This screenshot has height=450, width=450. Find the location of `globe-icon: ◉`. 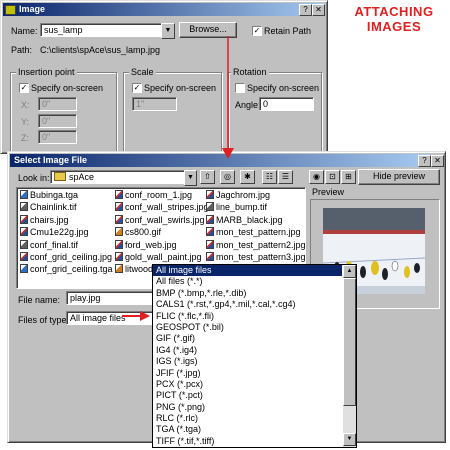

globe-icon: ◉ is located at coordinates (316, 177).